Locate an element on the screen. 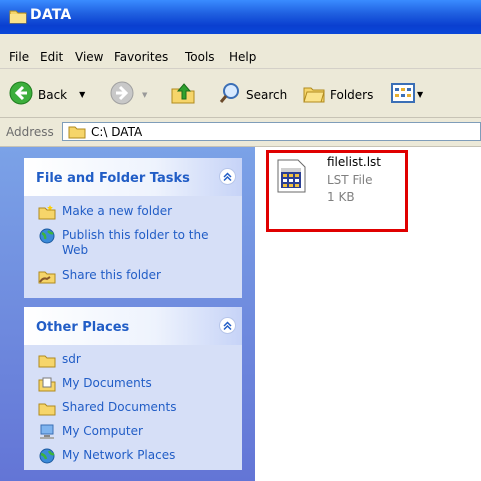 The image size is (481, 481). file-size: 1 KB is located at coordinates (341, 197).